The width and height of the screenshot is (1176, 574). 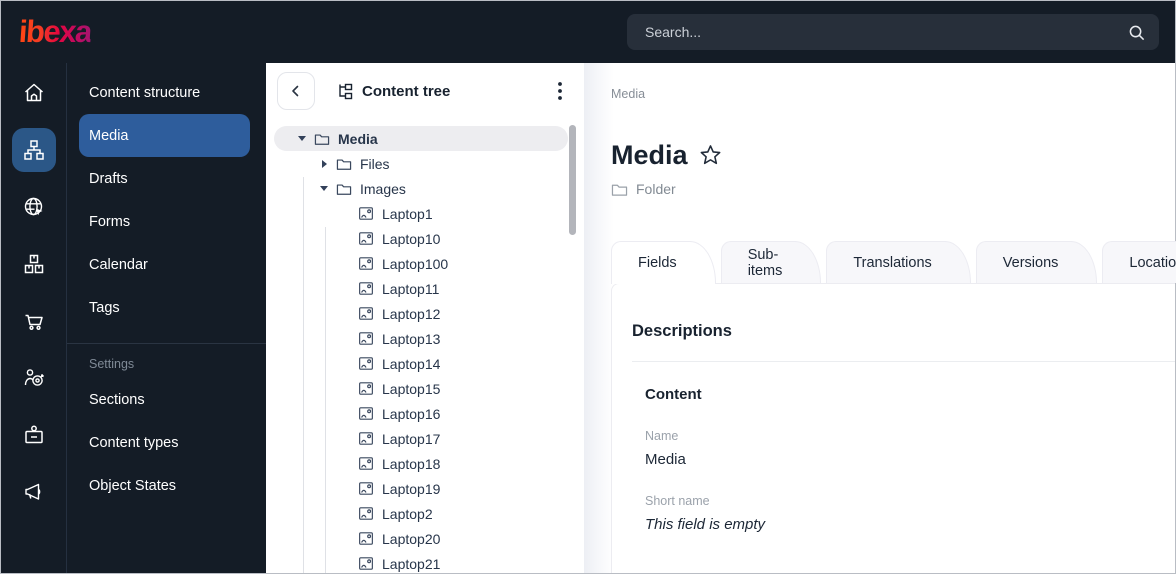 What do you see at coordinates (112, 364) in the screenshot?
I see `sidebar-settings-label: Settings` at bounding box center [112, 364].